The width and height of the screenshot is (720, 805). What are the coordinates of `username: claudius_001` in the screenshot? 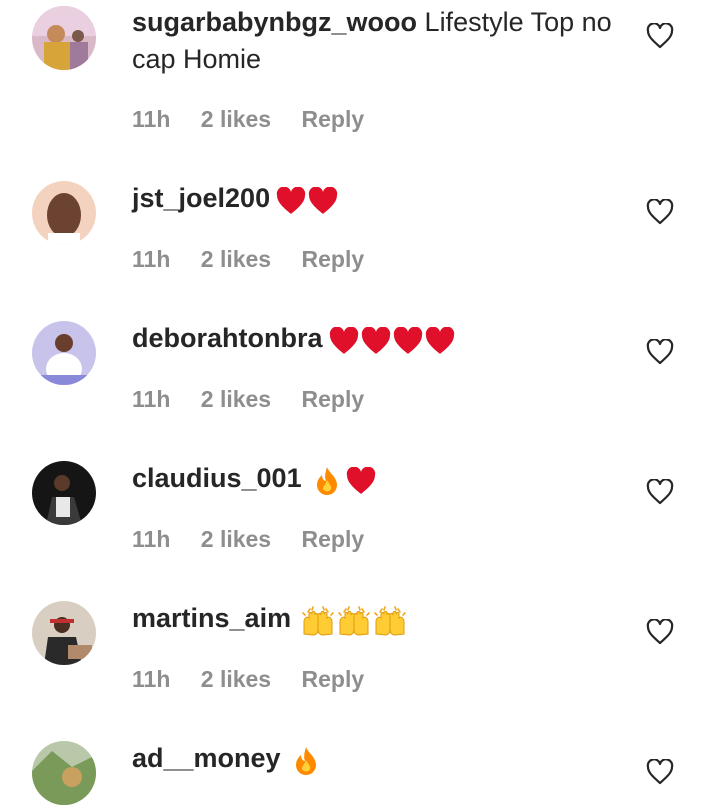 It's located at (217, 478).